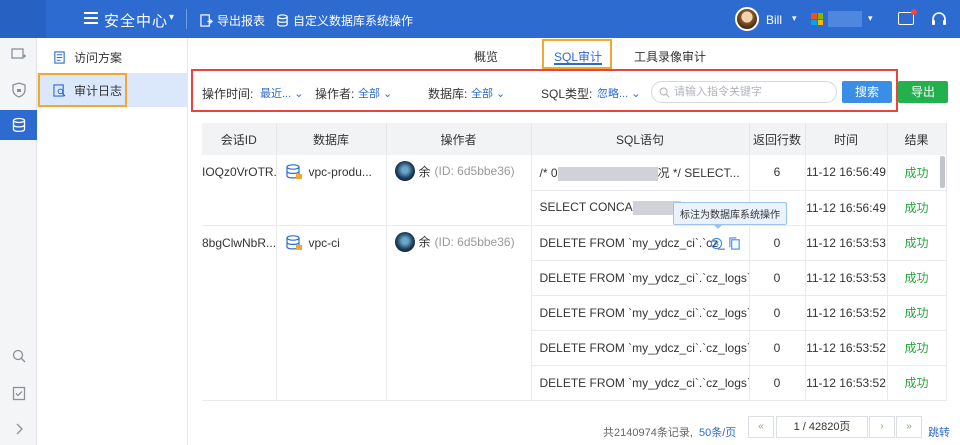 Image resolution: width=960 pixels, height=445 pixels. I want to click on page-info-text: 1 / 42820页, so click(822, 427).